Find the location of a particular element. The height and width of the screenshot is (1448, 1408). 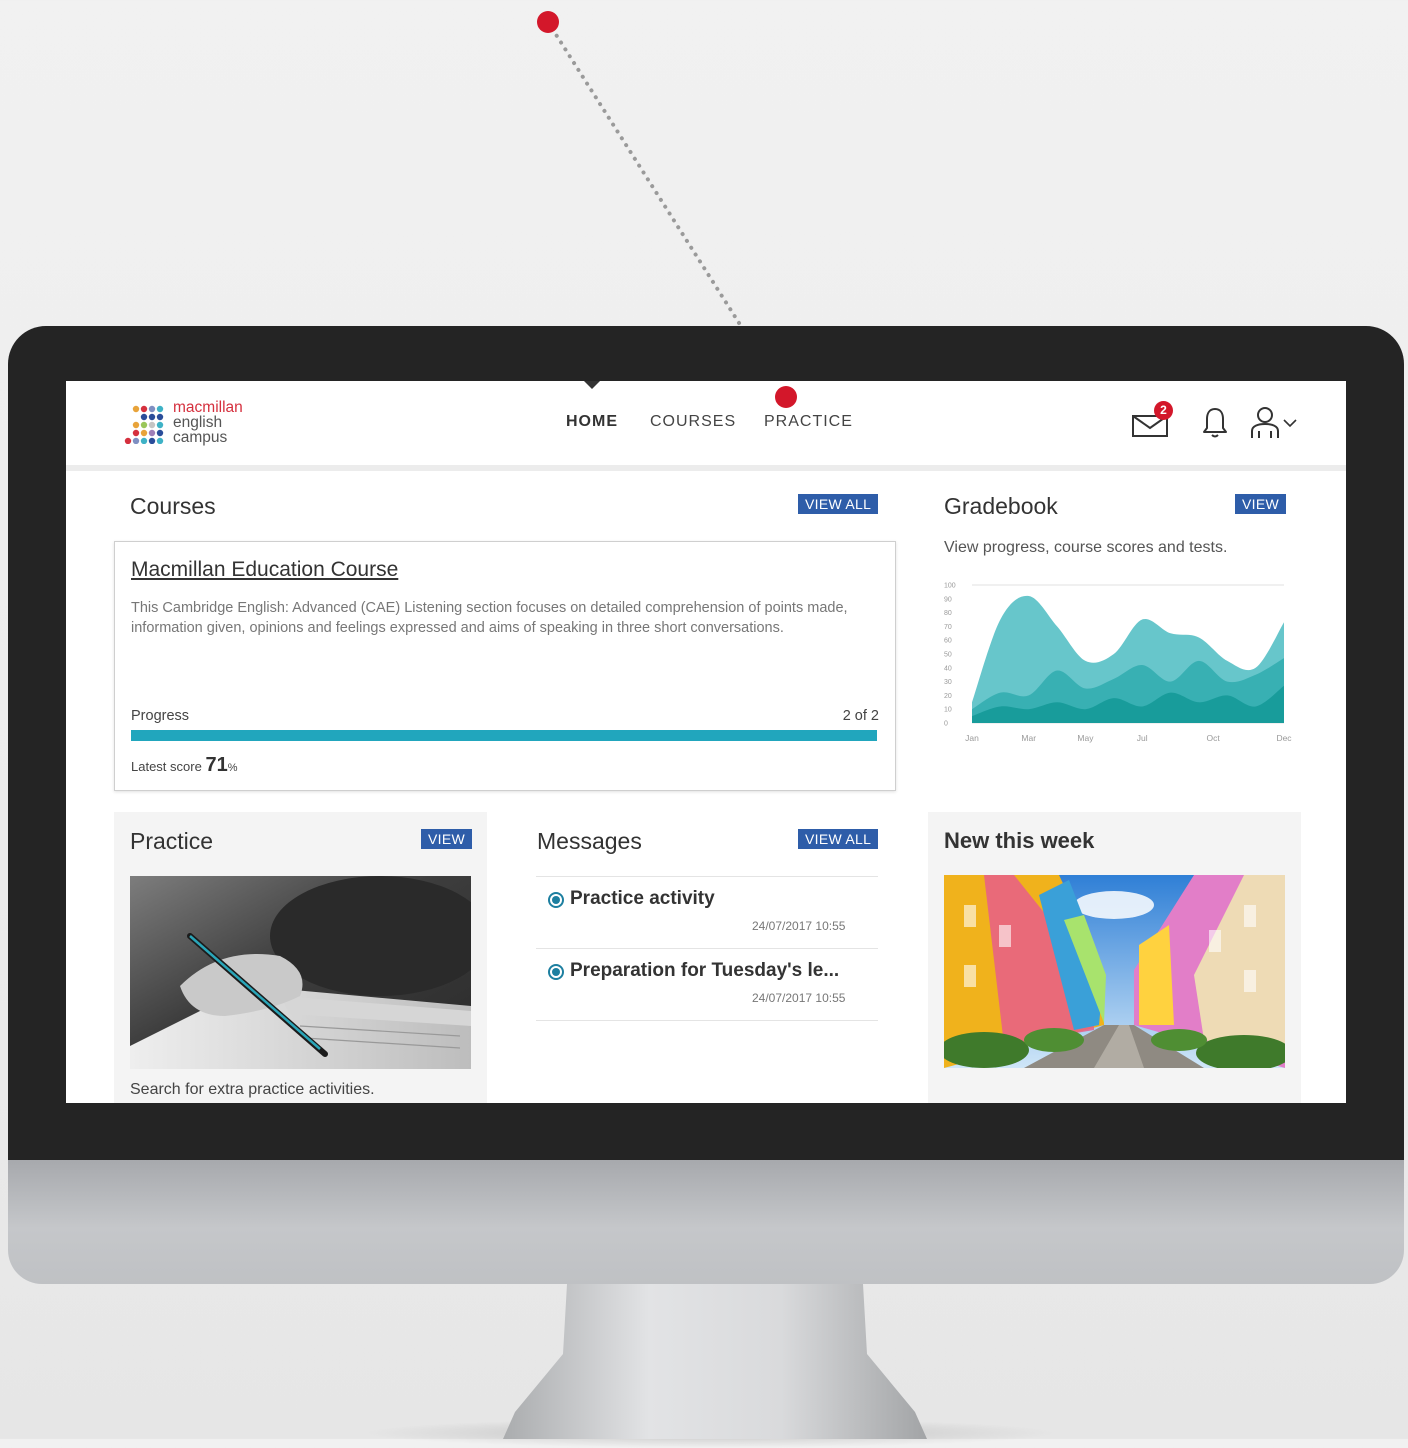

nav-home: HOME is located at coordinates (592, 422).